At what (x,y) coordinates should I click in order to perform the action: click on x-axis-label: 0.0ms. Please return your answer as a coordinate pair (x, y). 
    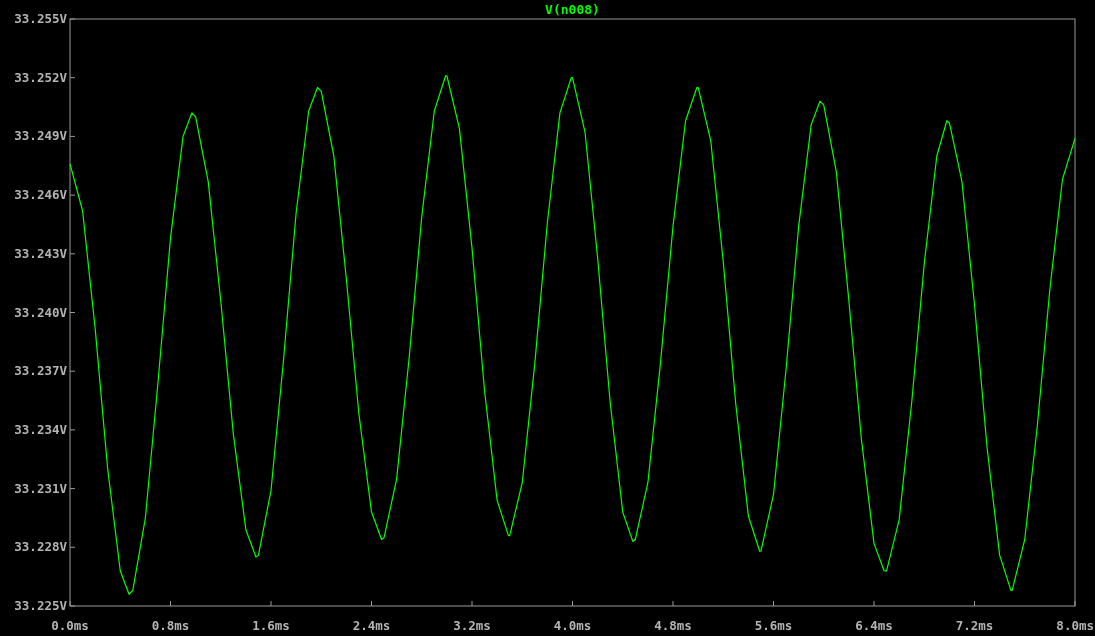
    Looking at the image, I should click on (70, 625).